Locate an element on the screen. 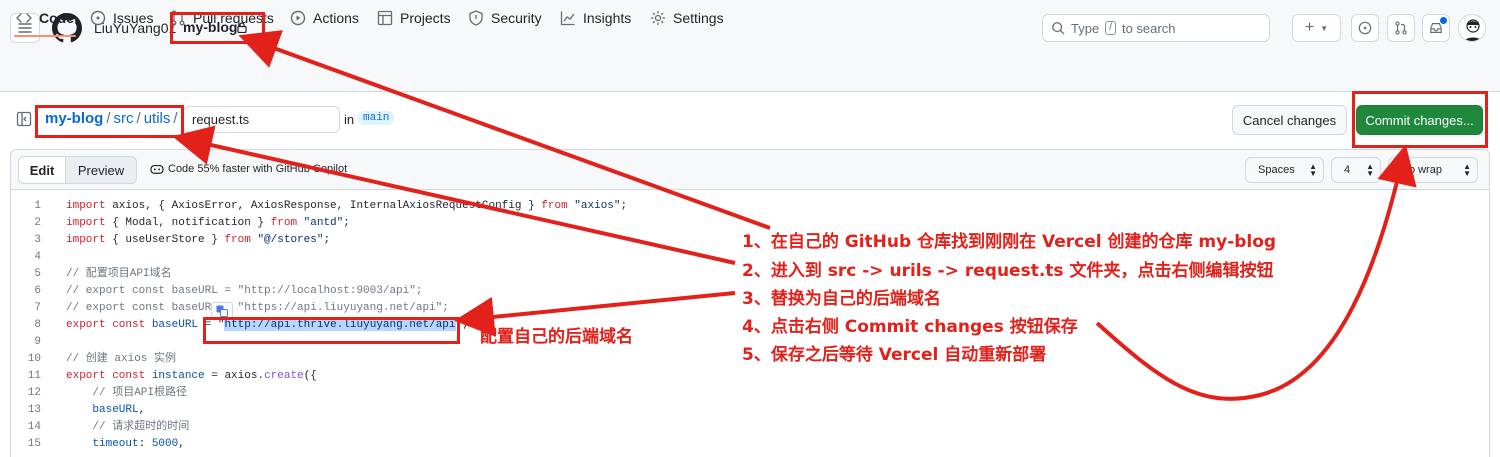  annotation-step-4: 4、点击右侧 Commit changes 按钮保存 is located at coordinates (910, 327).